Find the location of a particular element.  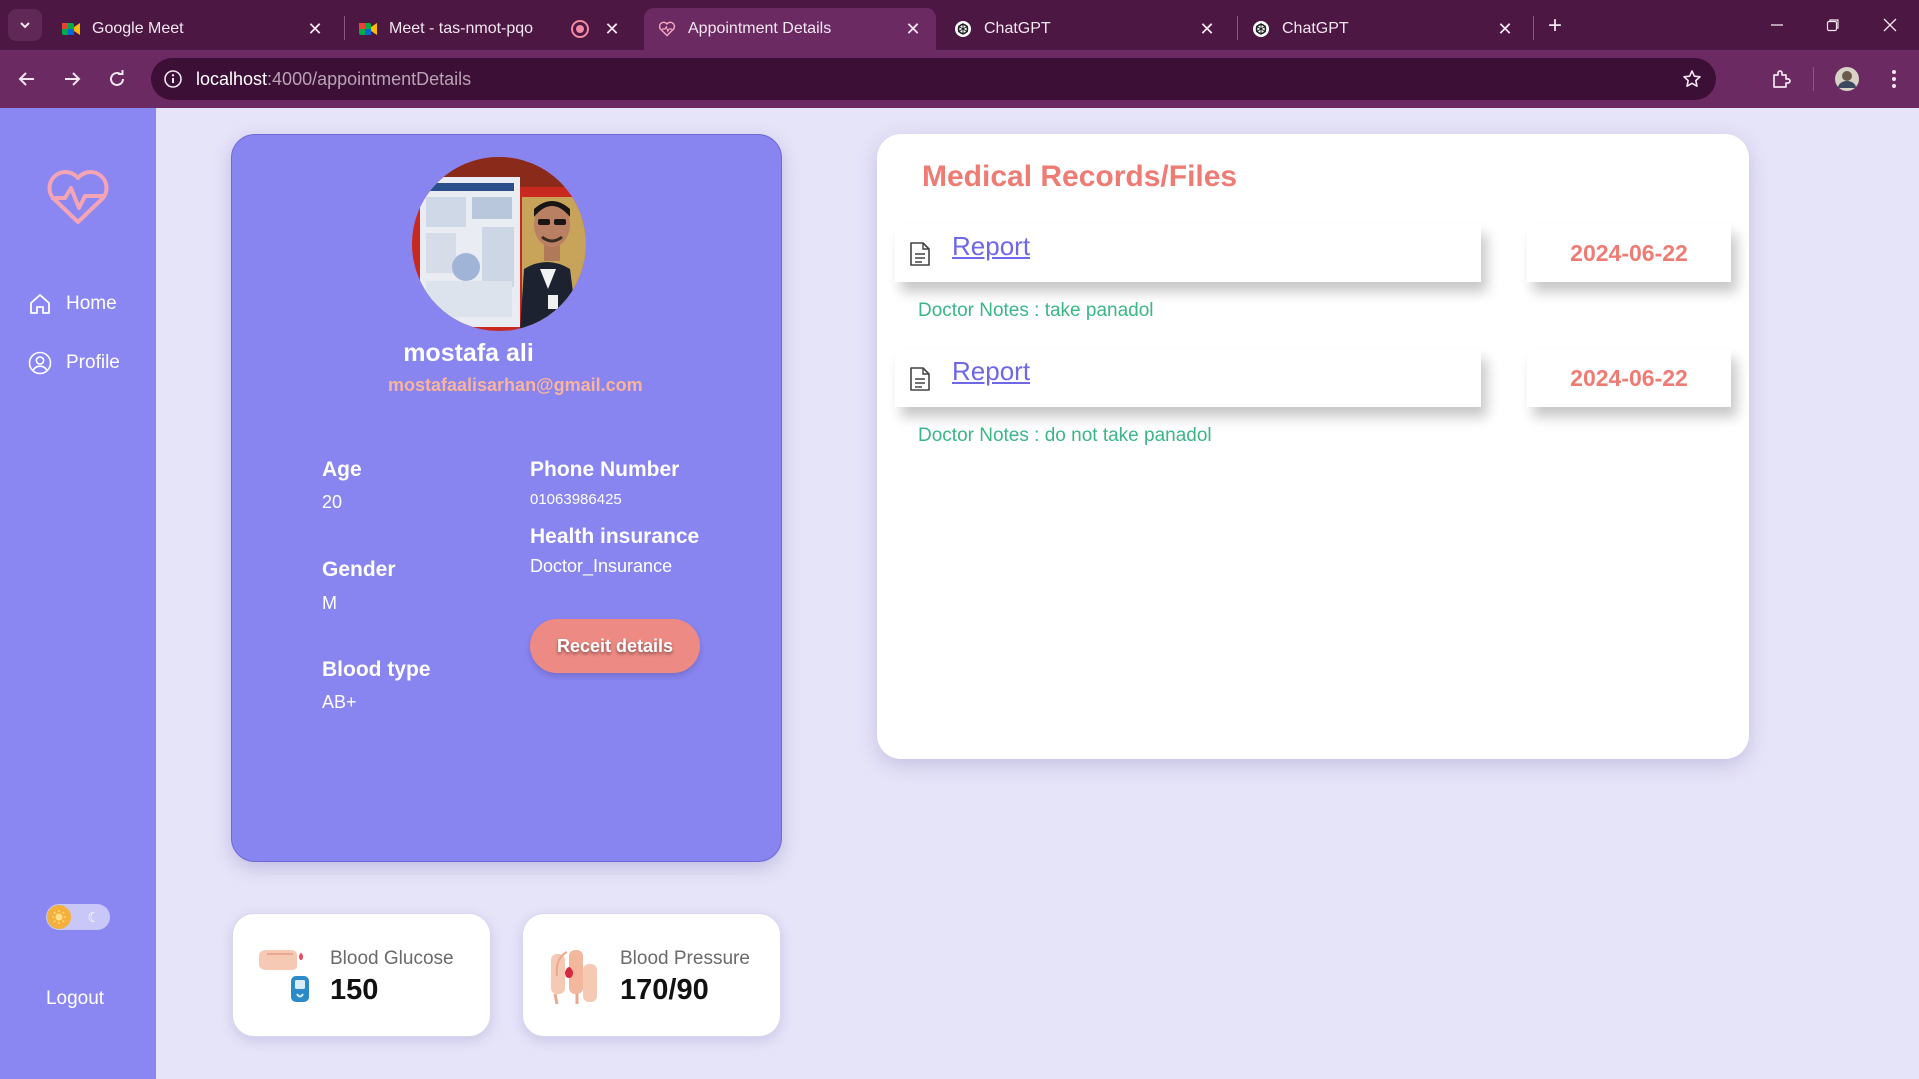

url-text: localhost:4000/appointmentDetails is located at coordinates (333, 79).